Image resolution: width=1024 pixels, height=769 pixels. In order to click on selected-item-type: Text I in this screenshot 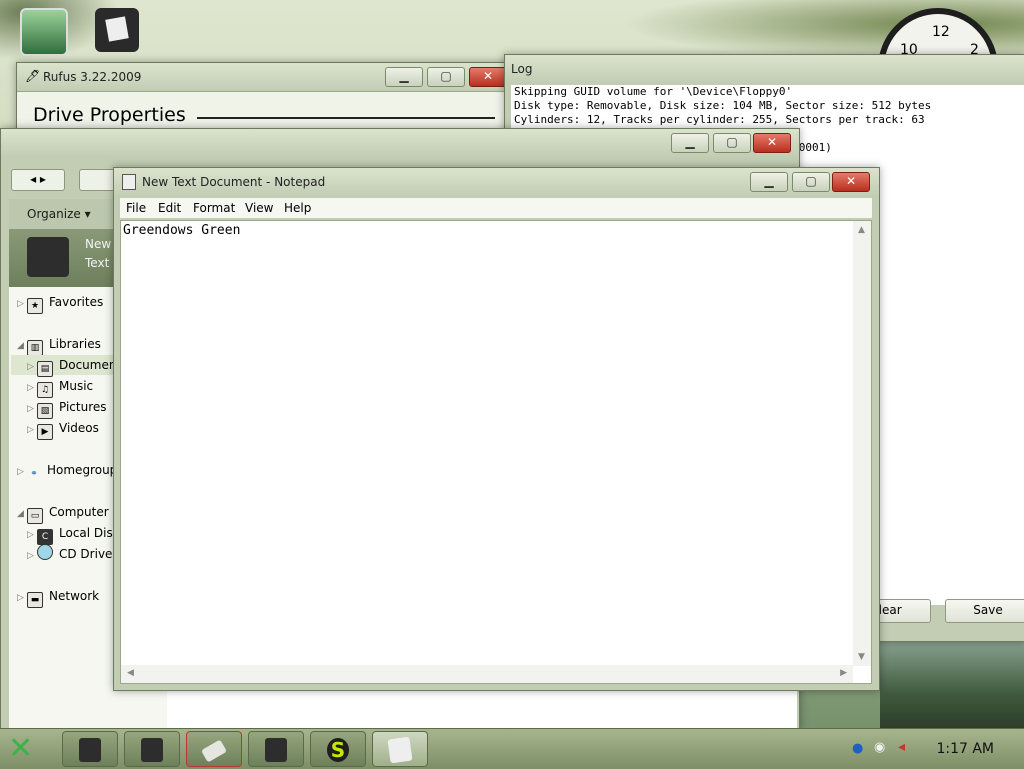, I will do `click(101, 263)`.